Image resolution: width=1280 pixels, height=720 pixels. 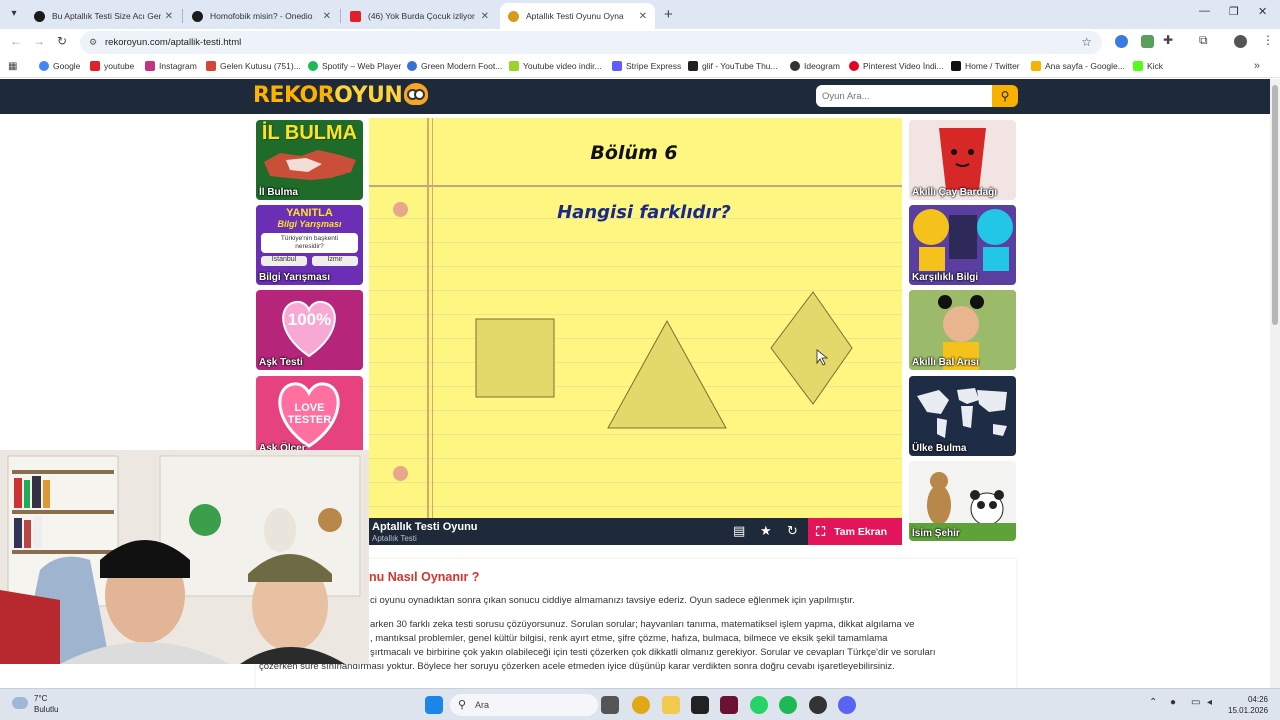 I want to click on bookmark-item: youtube, so click(x=112, y=66).